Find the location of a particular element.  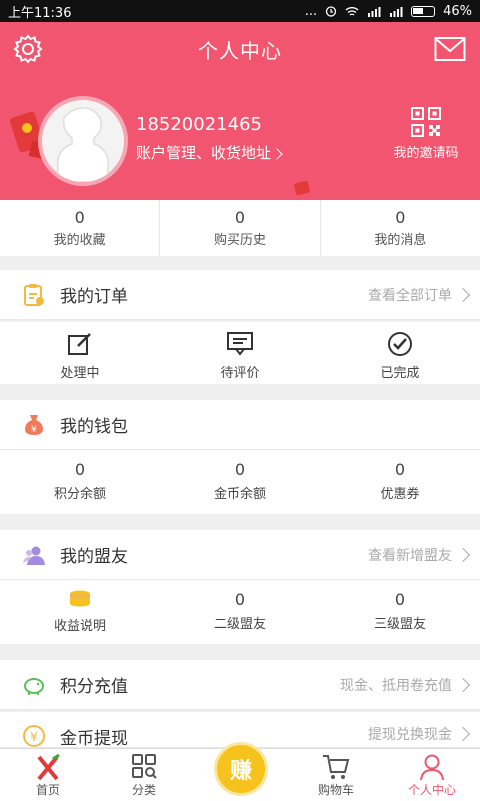

signal-icon is located at coordinates (374, 11).